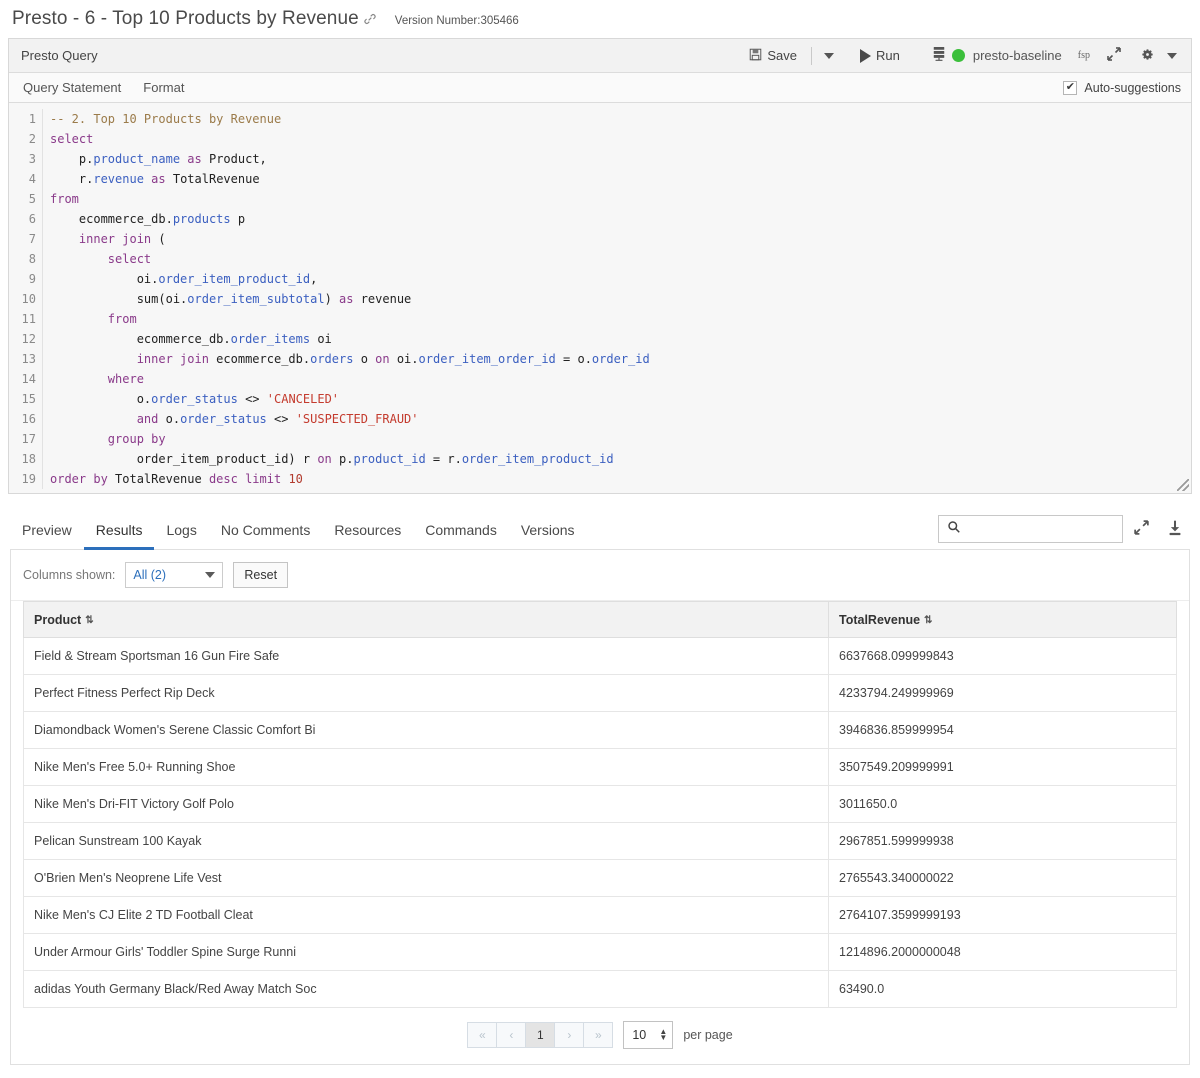 The height and width of the screenshot is (1078, 1200). I want to click on column-header-product: Product ⇅, so click(426, 619).